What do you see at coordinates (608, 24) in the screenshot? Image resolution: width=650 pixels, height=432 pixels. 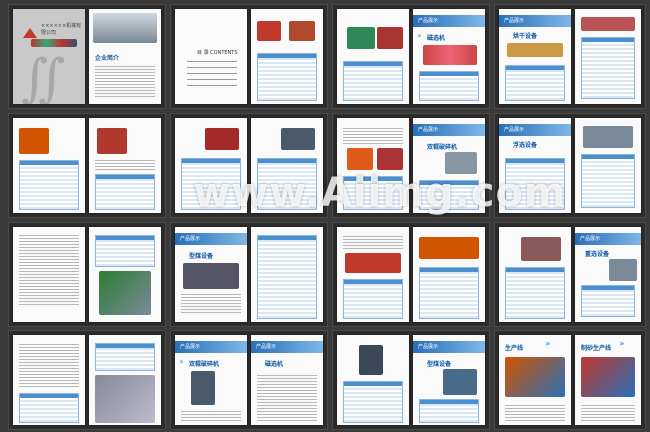 I see `conveyor-photo` at bounding box center [608, 24].